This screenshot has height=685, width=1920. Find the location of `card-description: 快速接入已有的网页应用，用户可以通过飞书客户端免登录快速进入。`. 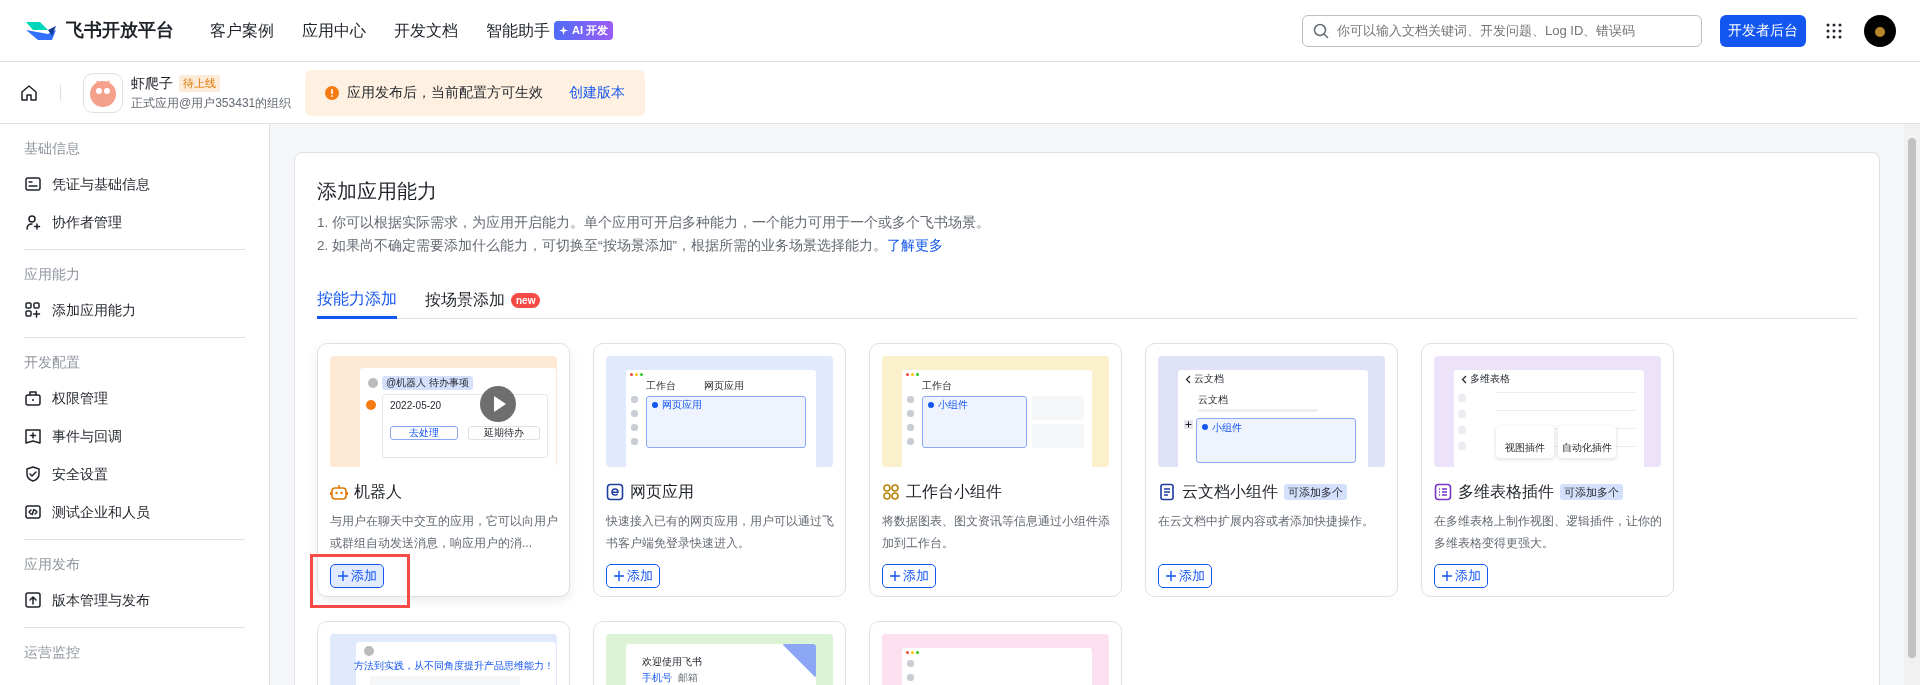

card-description: 快速接入已有的网页应用，用户可以通过飞书客户端免登录快速进入。 is located at coordinates (720, 532).